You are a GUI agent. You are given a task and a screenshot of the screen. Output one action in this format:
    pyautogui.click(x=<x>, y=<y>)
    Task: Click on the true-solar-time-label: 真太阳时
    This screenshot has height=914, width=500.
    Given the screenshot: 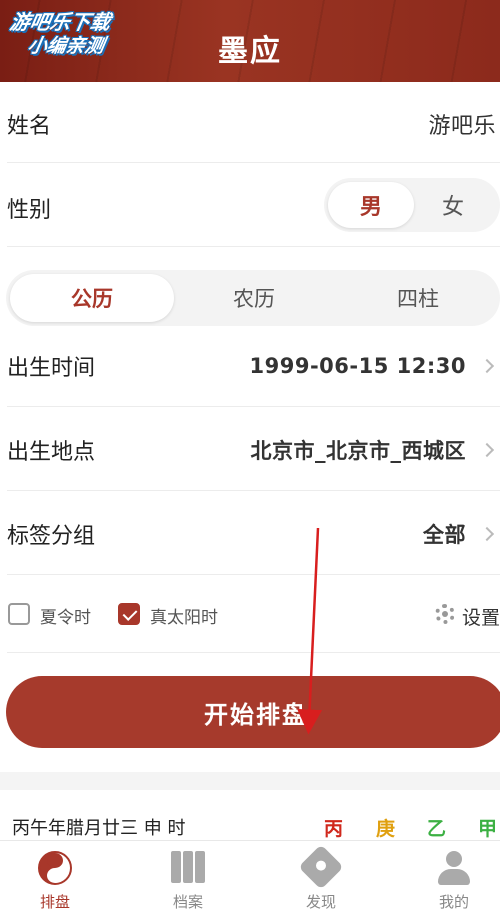 What is the action you would take?
    pyautogui.click(x=184, y=618)
    